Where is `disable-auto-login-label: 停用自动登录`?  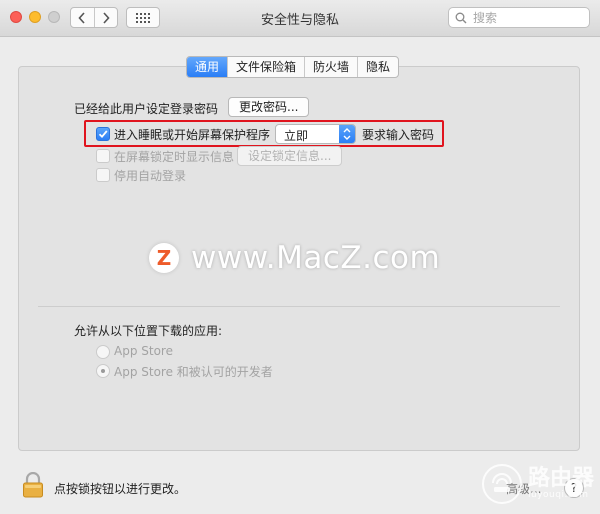
disable-auto-login-label: 停用自动登录 is located at coordinates (150, 176).